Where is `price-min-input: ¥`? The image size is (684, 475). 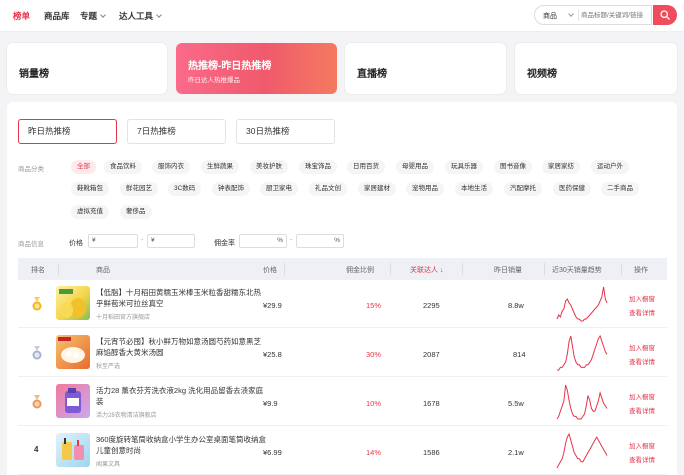 price-min-input: ¥ is located at coordinates (113, 241).